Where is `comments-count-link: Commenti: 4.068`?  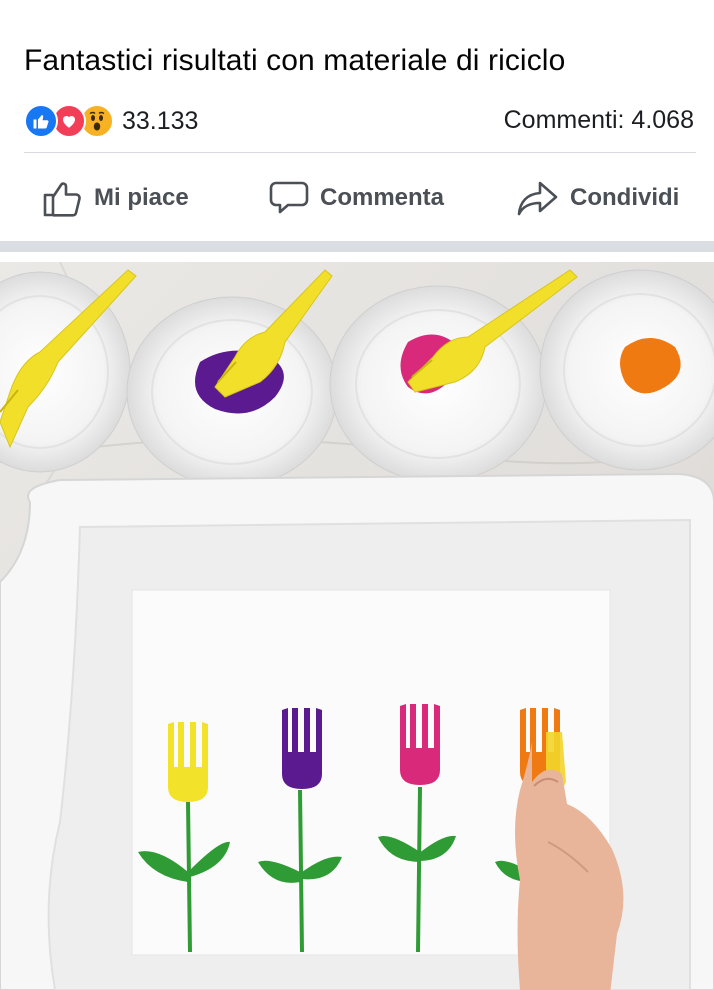 comments-count-link: Commenti: 4.068 is located at coordinates (599, 120).